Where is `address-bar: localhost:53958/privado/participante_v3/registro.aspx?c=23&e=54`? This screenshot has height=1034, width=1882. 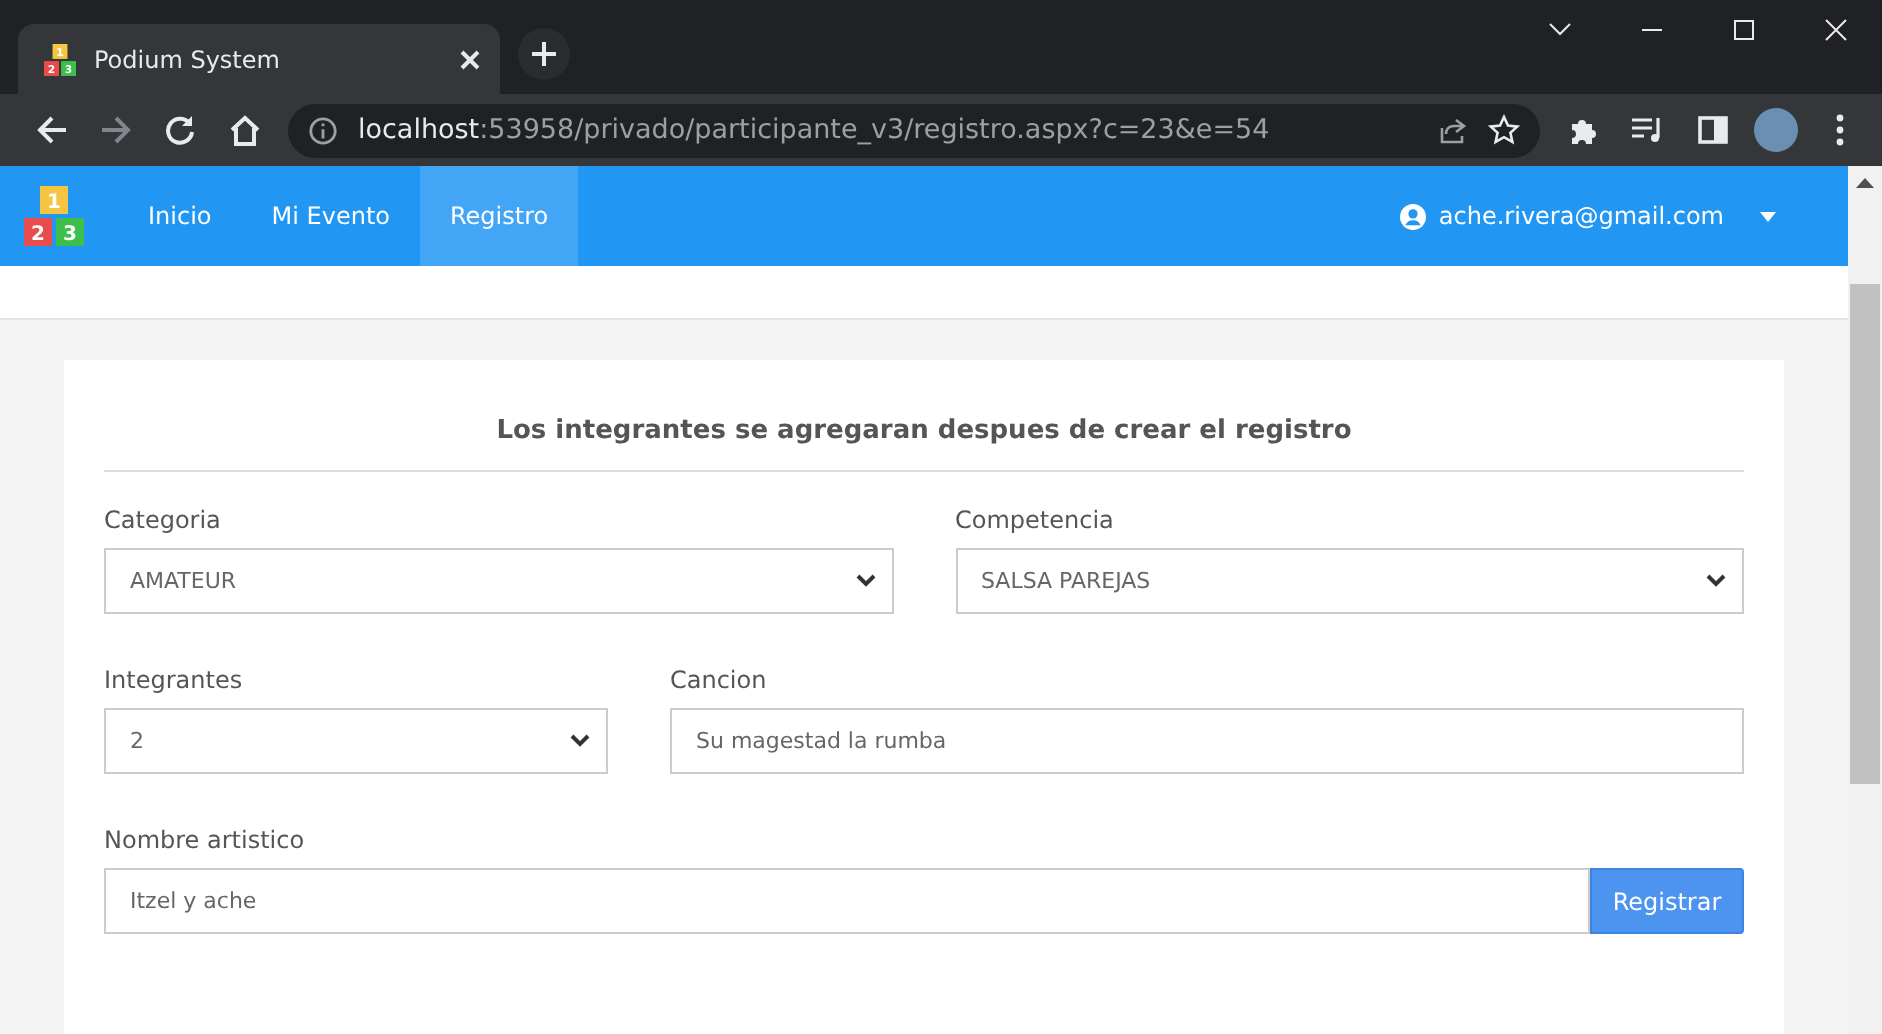 address-bar: localhost:53958/privado/participante_v3/registro.aspx?c=23&e=54 is located at coordinates (914, 130).